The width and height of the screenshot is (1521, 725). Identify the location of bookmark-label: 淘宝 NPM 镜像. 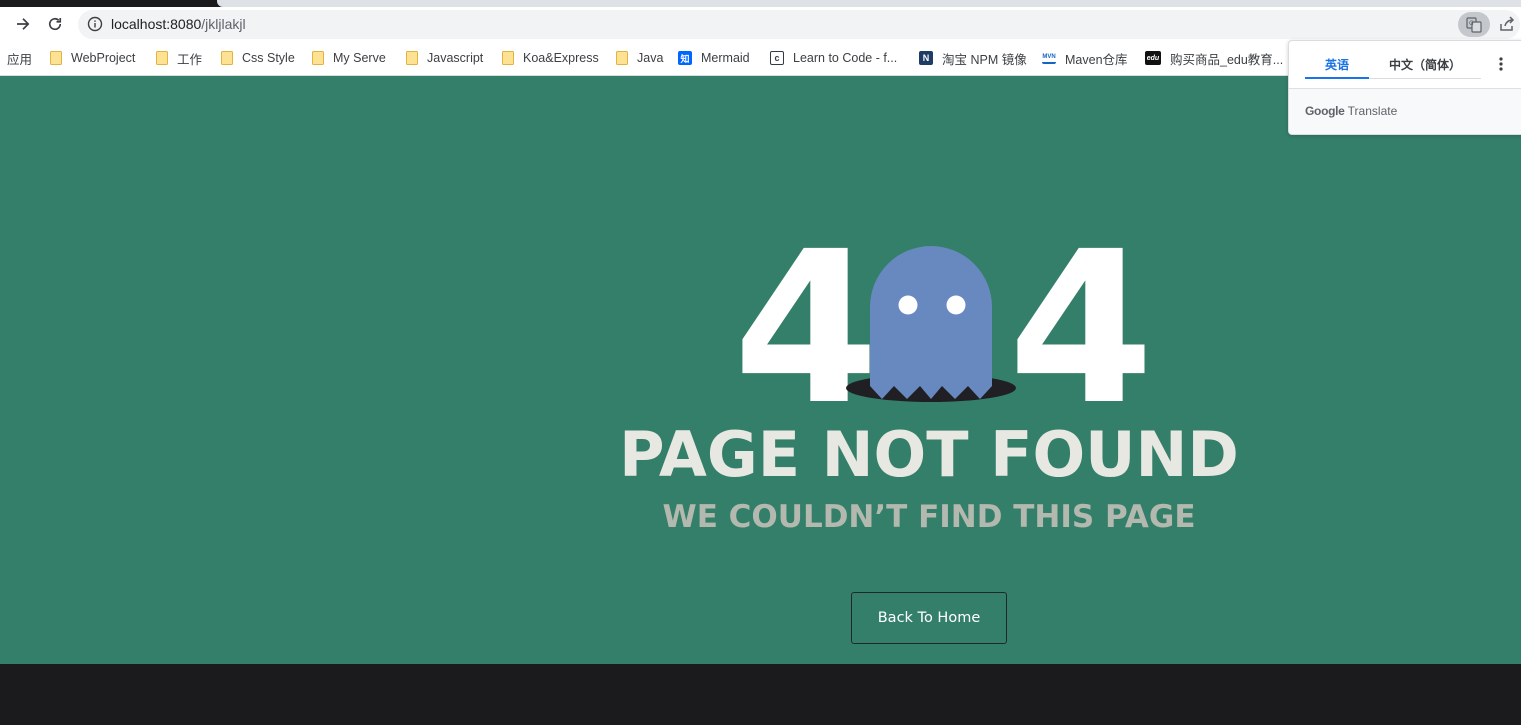
(984, 59).